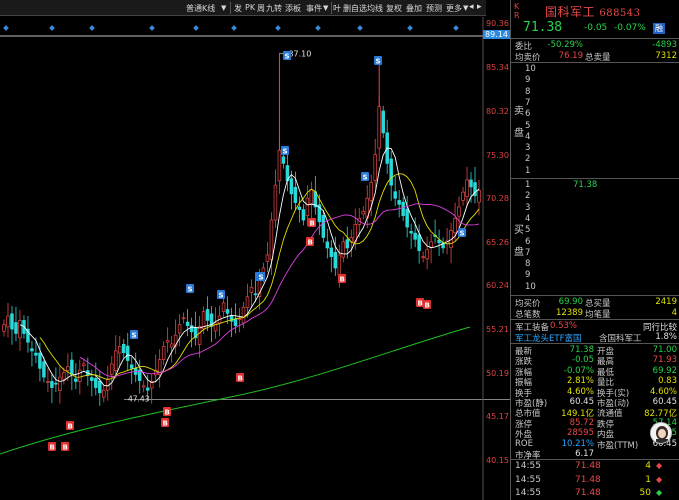 The height and width of the screenshot is (500, 679). Describe the element at coordinates (528, 102) in the screenshot. I see `sell-level-index: 7` at that location.